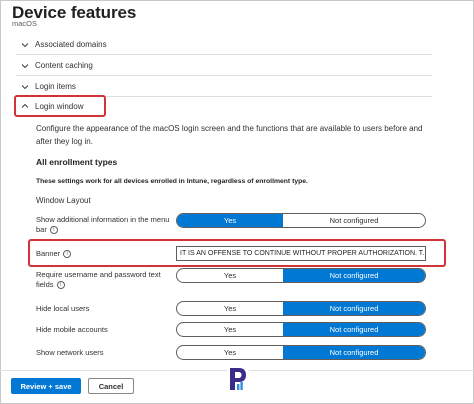 Image resolution: width=474 pixels, height=404 pixels. What do you see at coordinates (25, 23) in the screenshot?
I see `page-subtitle: macOS` at bounding box center [25, 23].